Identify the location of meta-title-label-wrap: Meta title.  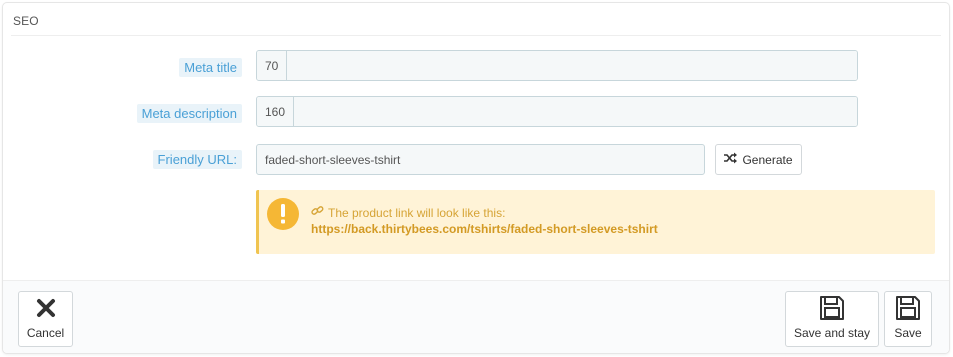
(210, 67).